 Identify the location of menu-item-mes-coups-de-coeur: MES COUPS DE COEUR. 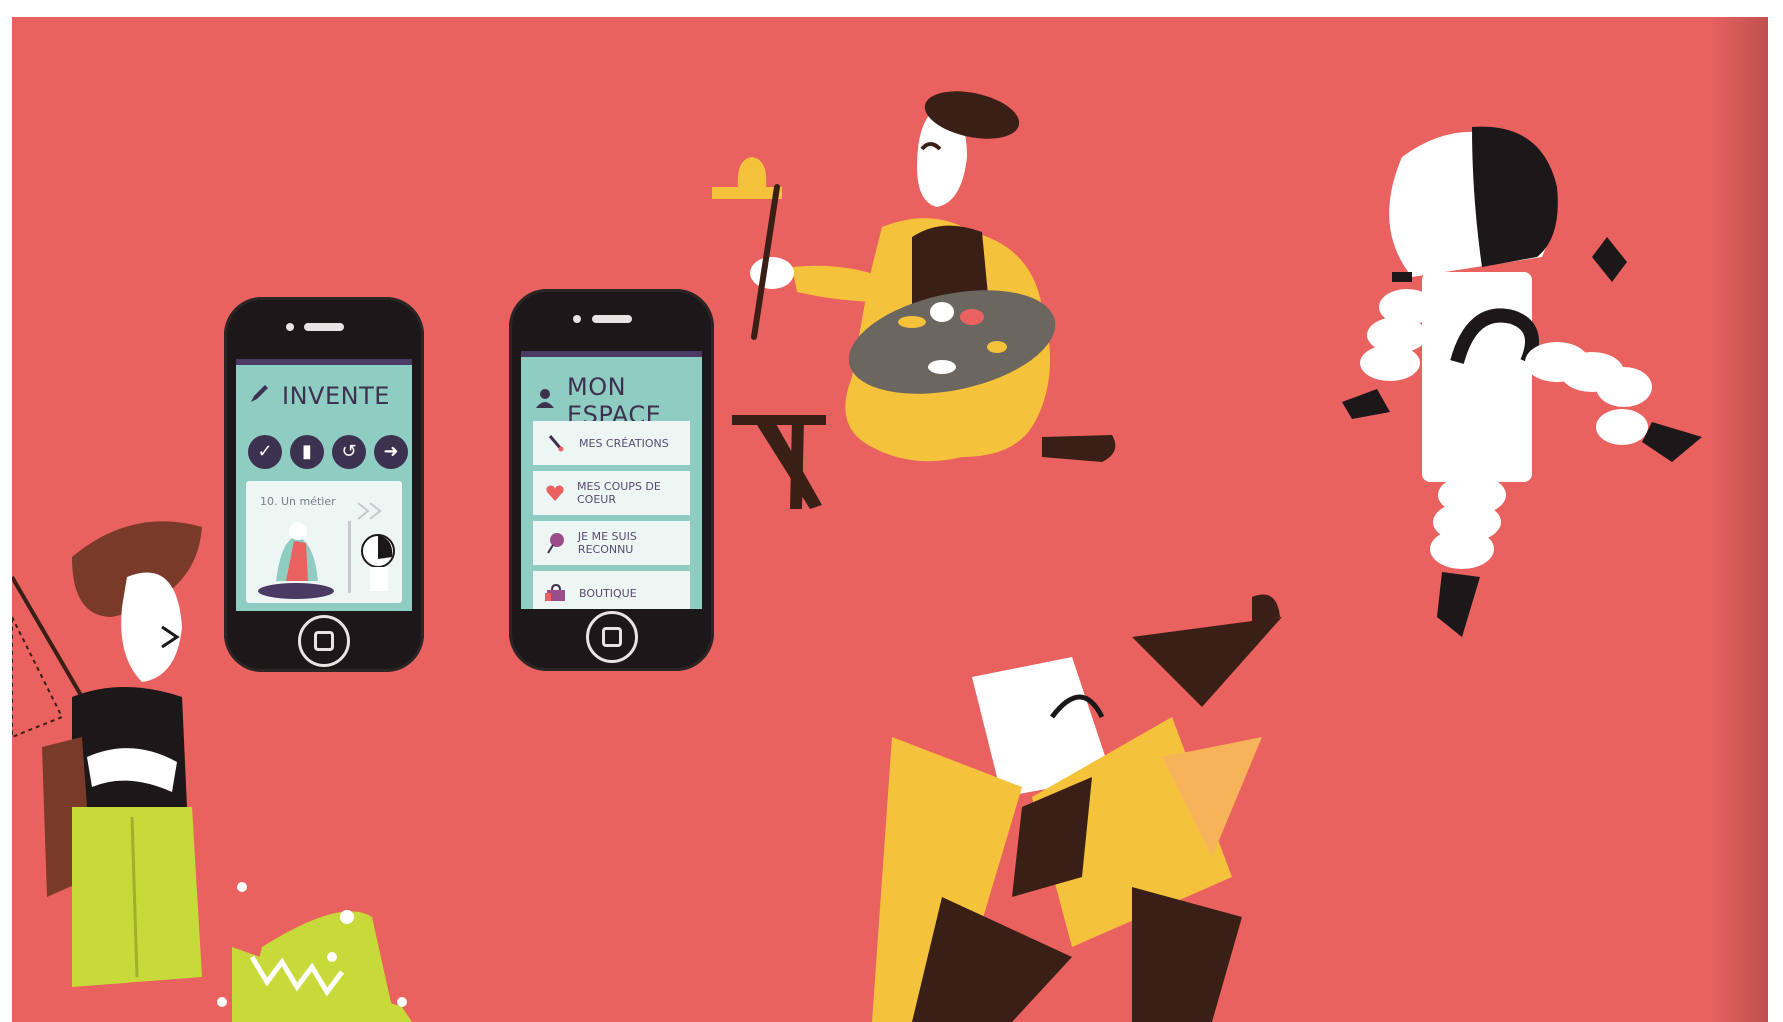
(611, 493).